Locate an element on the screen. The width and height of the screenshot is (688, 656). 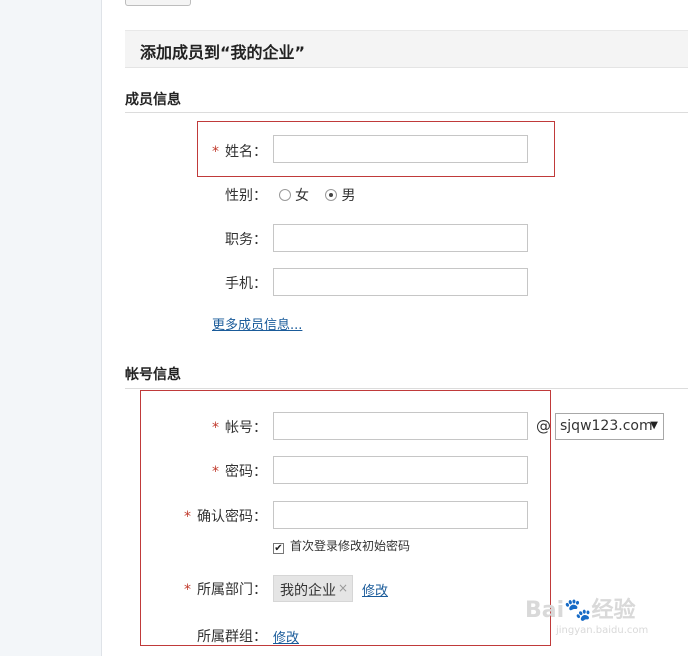
name-label: * 姓名： is located at coordinates (239, 152).